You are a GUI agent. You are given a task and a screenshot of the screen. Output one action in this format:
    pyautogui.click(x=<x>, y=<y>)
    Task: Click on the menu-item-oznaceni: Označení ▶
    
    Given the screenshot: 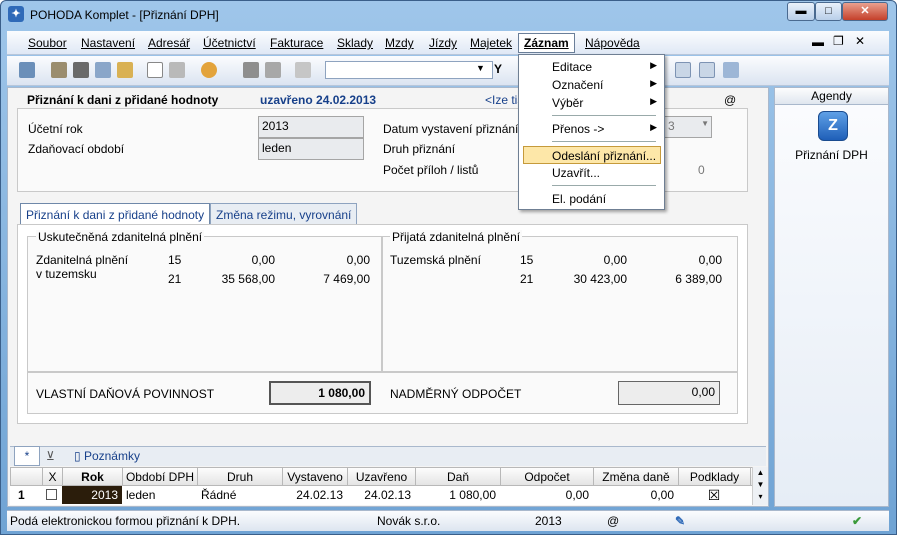 What is the action you would take?
    pyautogui.click(x=592, y=85)
    